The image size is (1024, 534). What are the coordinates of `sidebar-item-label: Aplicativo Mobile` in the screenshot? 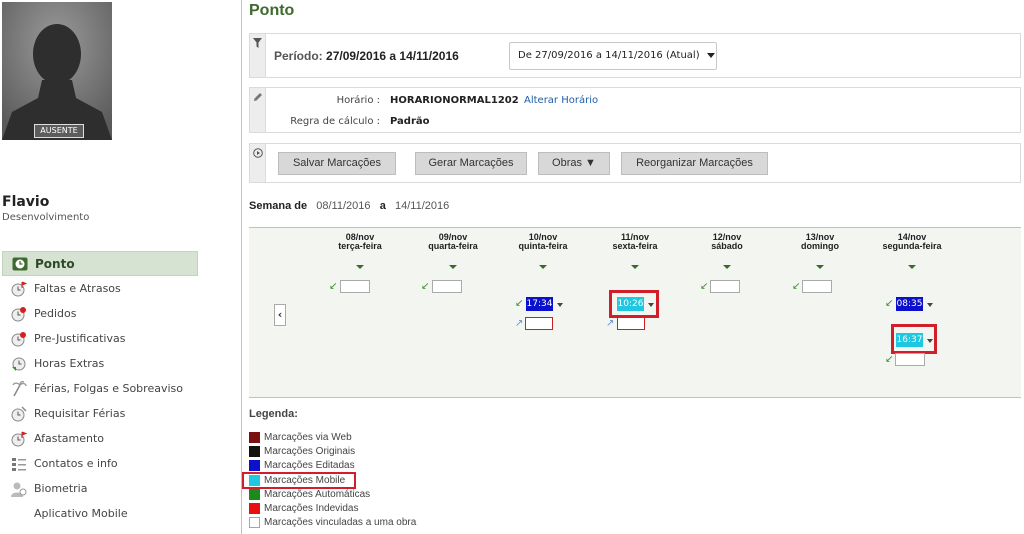 It's located at (81, 513).